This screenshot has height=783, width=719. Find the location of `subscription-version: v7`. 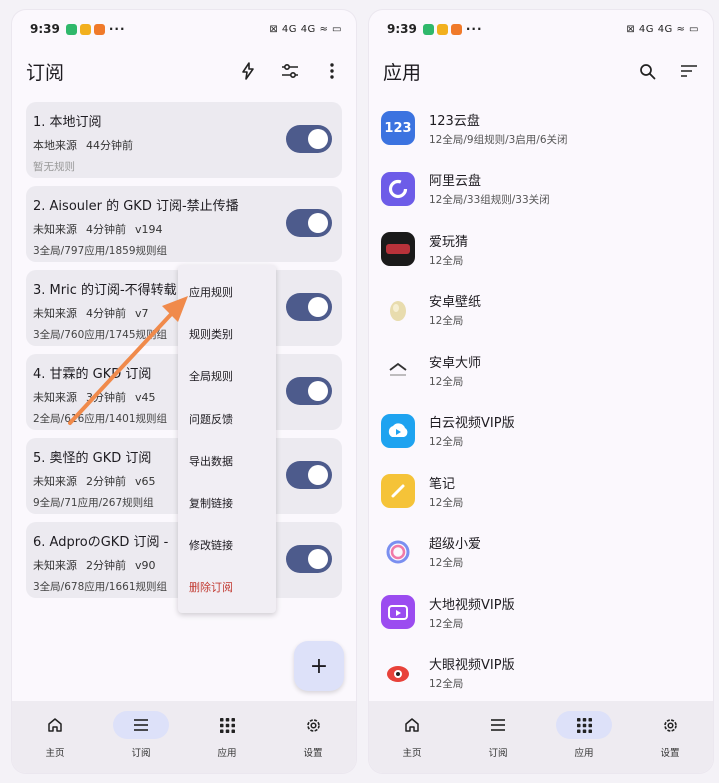

subscription-version: v7 is located at coordinates (142, 313).